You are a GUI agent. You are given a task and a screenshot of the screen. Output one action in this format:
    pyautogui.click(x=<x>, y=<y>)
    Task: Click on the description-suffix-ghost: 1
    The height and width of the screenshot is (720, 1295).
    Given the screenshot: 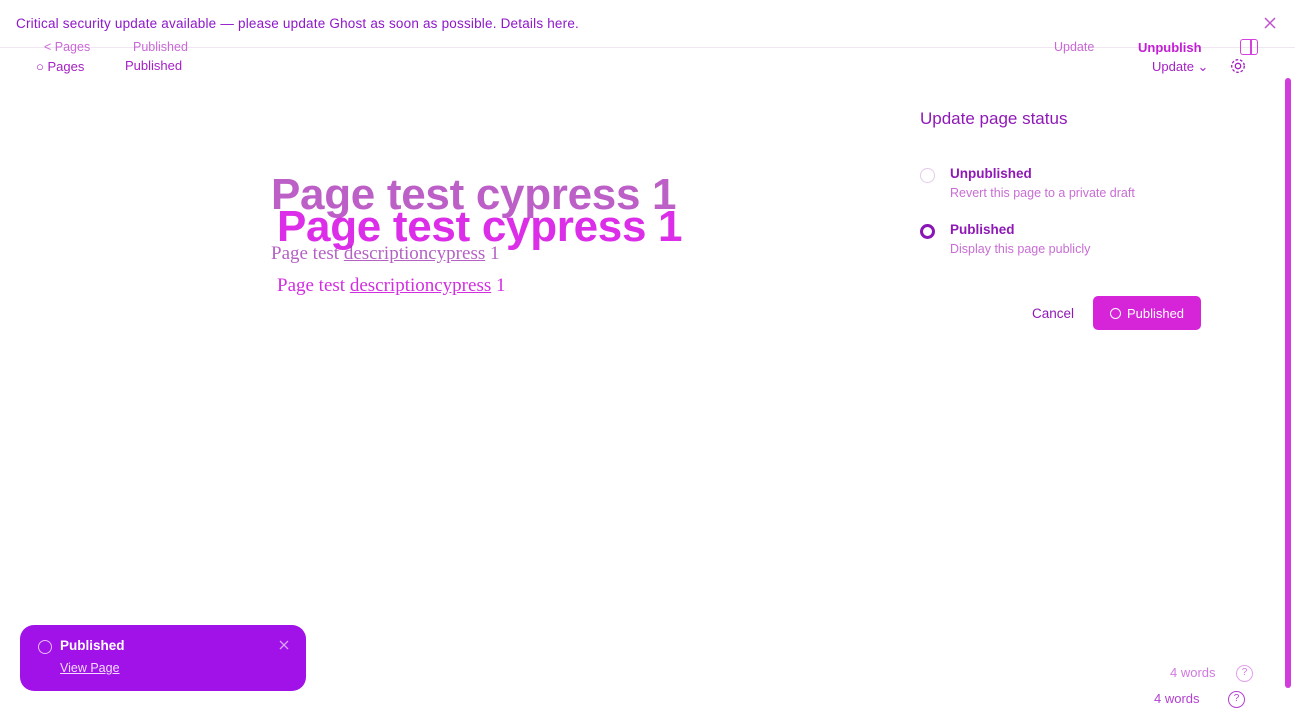 What is the action you would take?
    pyautogui.click(x=494, y=253)
    